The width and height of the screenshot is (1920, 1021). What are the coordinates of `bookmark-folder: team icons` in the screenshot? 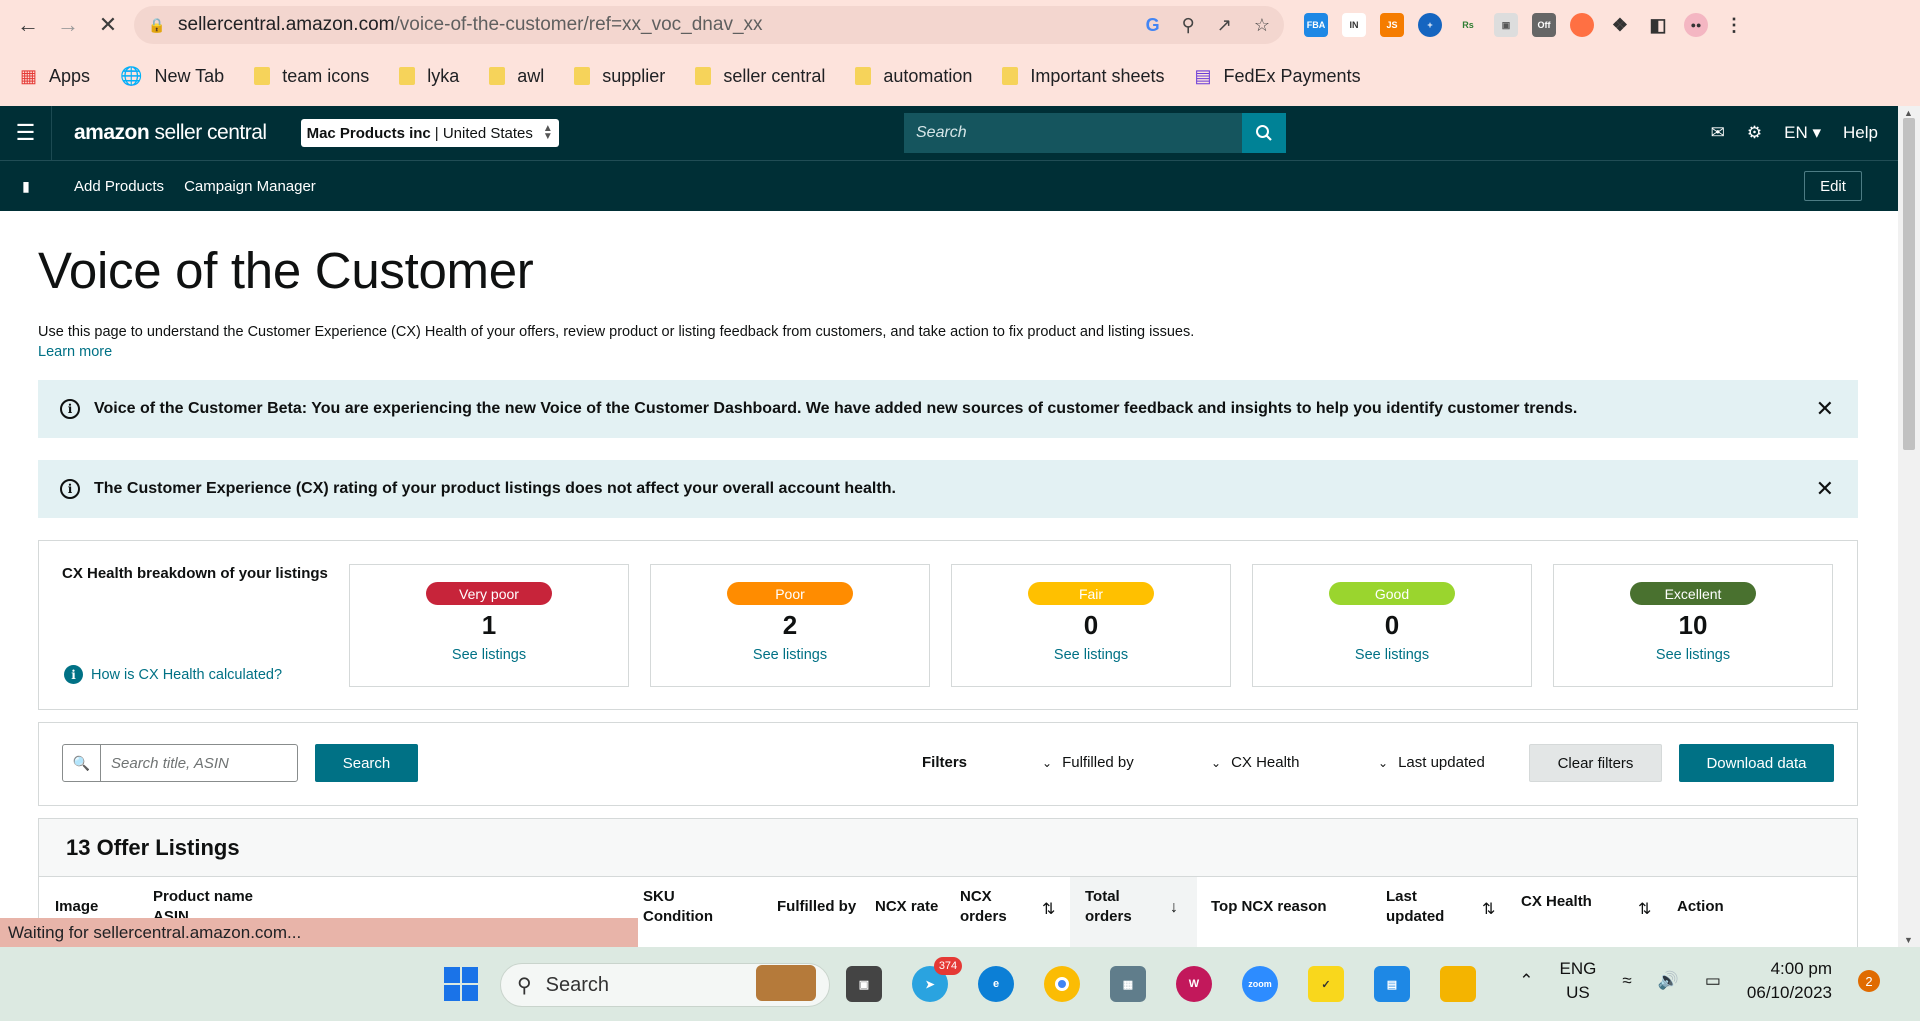 It's located at (311, 76).